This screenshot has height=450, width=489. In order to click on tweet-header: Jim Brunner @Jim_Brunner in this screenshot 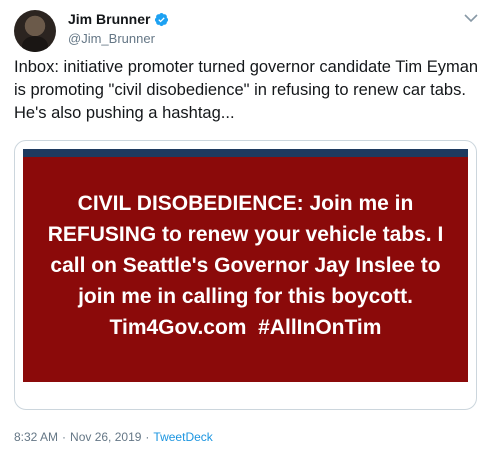, I will do `click(246, 30)`.